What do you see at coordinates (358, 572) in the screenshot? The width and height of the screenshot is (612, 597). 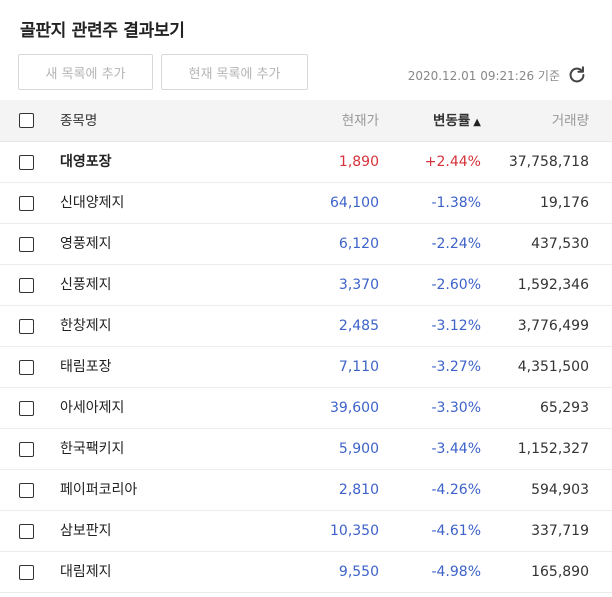 I see `stock-price: 9,550` at bounding box center [358, 572].